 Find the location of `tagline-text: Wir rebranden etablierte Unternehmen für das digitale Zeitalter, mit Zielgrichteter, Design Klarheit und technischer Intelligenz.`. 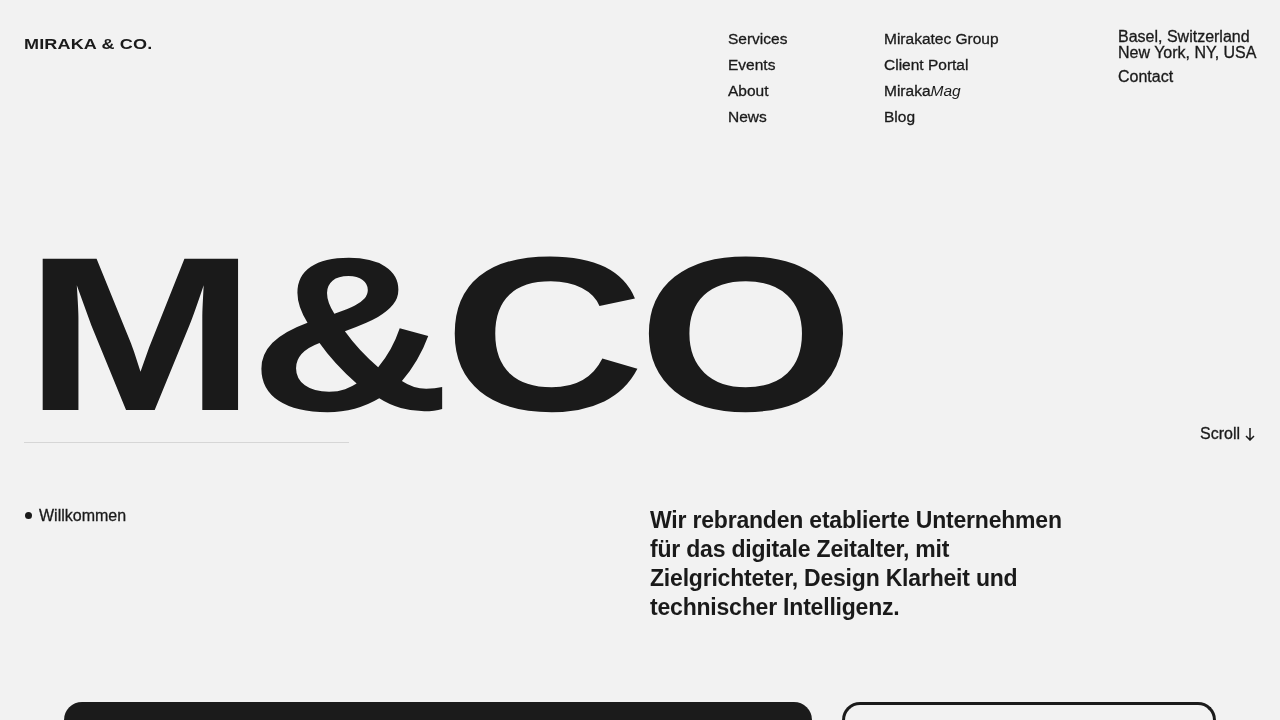

tagline-text: Wir rebranden etablierte Unternehmen für das digitale Zeitalter, mit Zielgrichteter, Design Klarheit und technischer Intelligenz. is located at coordinates (856, 564).